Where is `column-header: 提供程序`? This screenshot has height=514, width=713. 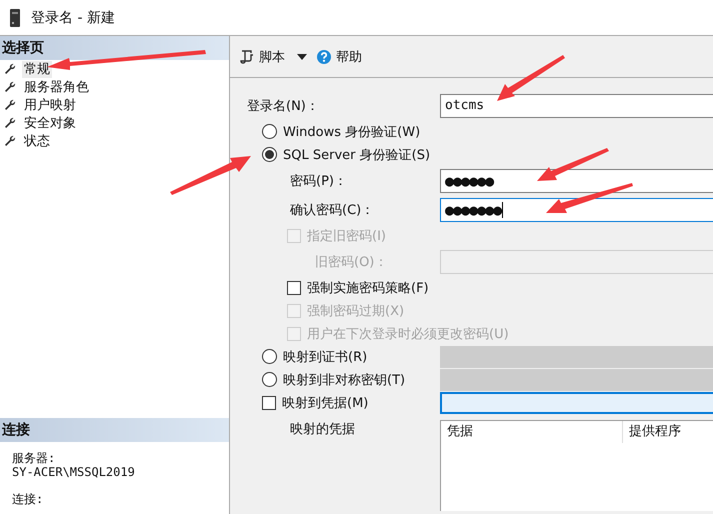 column-header: 提供程序 is located at coordinates (655, 432).